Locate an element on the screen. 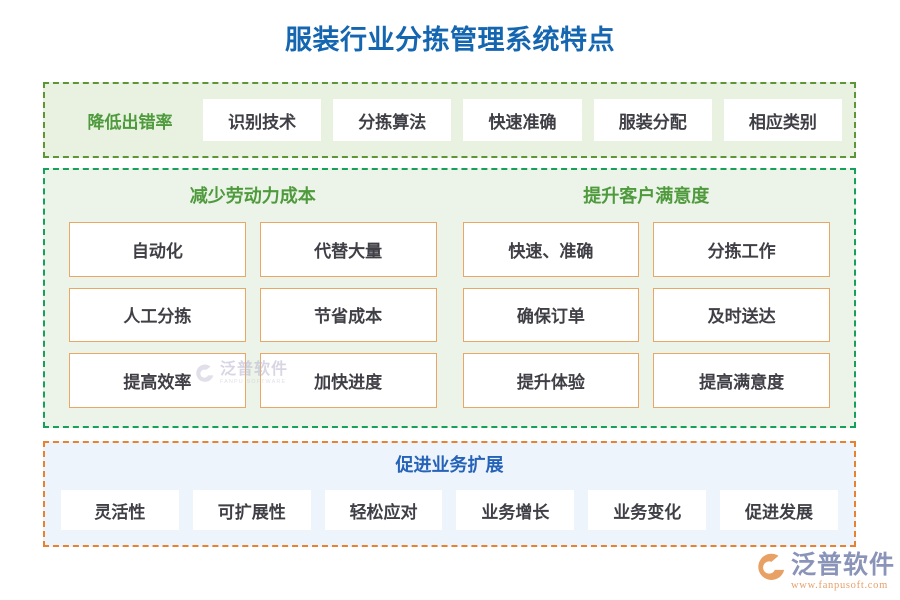 The height and width of the screenshot is (600, 900). section-expansion-heading: 促进业务扩展 is located at coordinates (449, 465).